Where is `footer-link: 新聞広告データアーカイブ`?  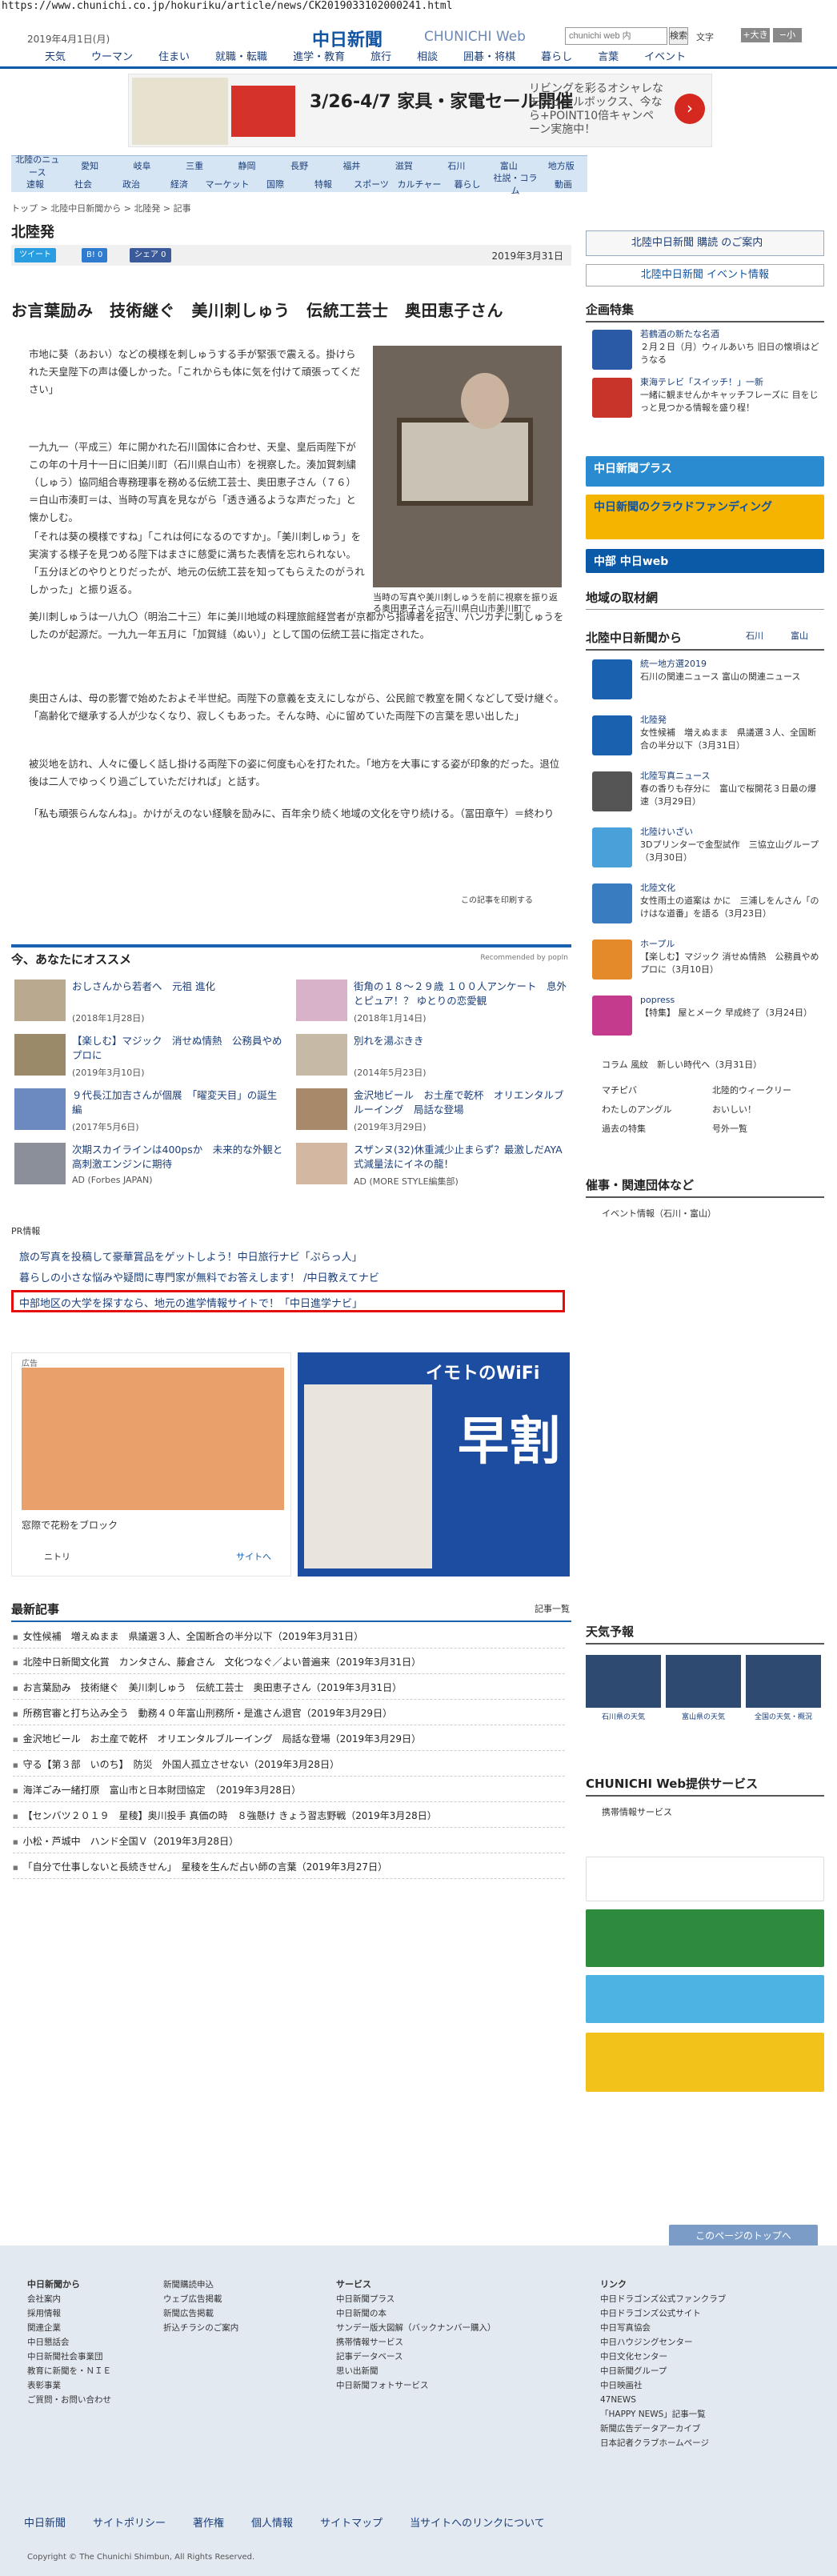
footer-link: 新聞広告データアーカイブ is located at coordinates (663, 2429).